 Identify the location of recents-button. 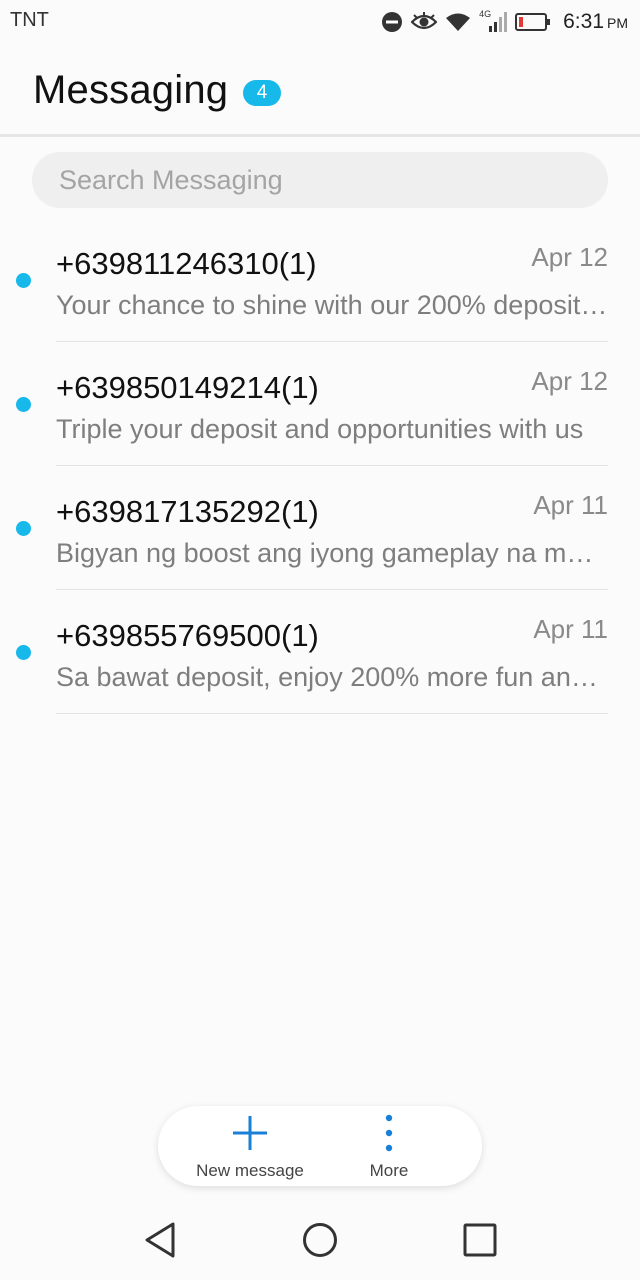
(480, 1242).